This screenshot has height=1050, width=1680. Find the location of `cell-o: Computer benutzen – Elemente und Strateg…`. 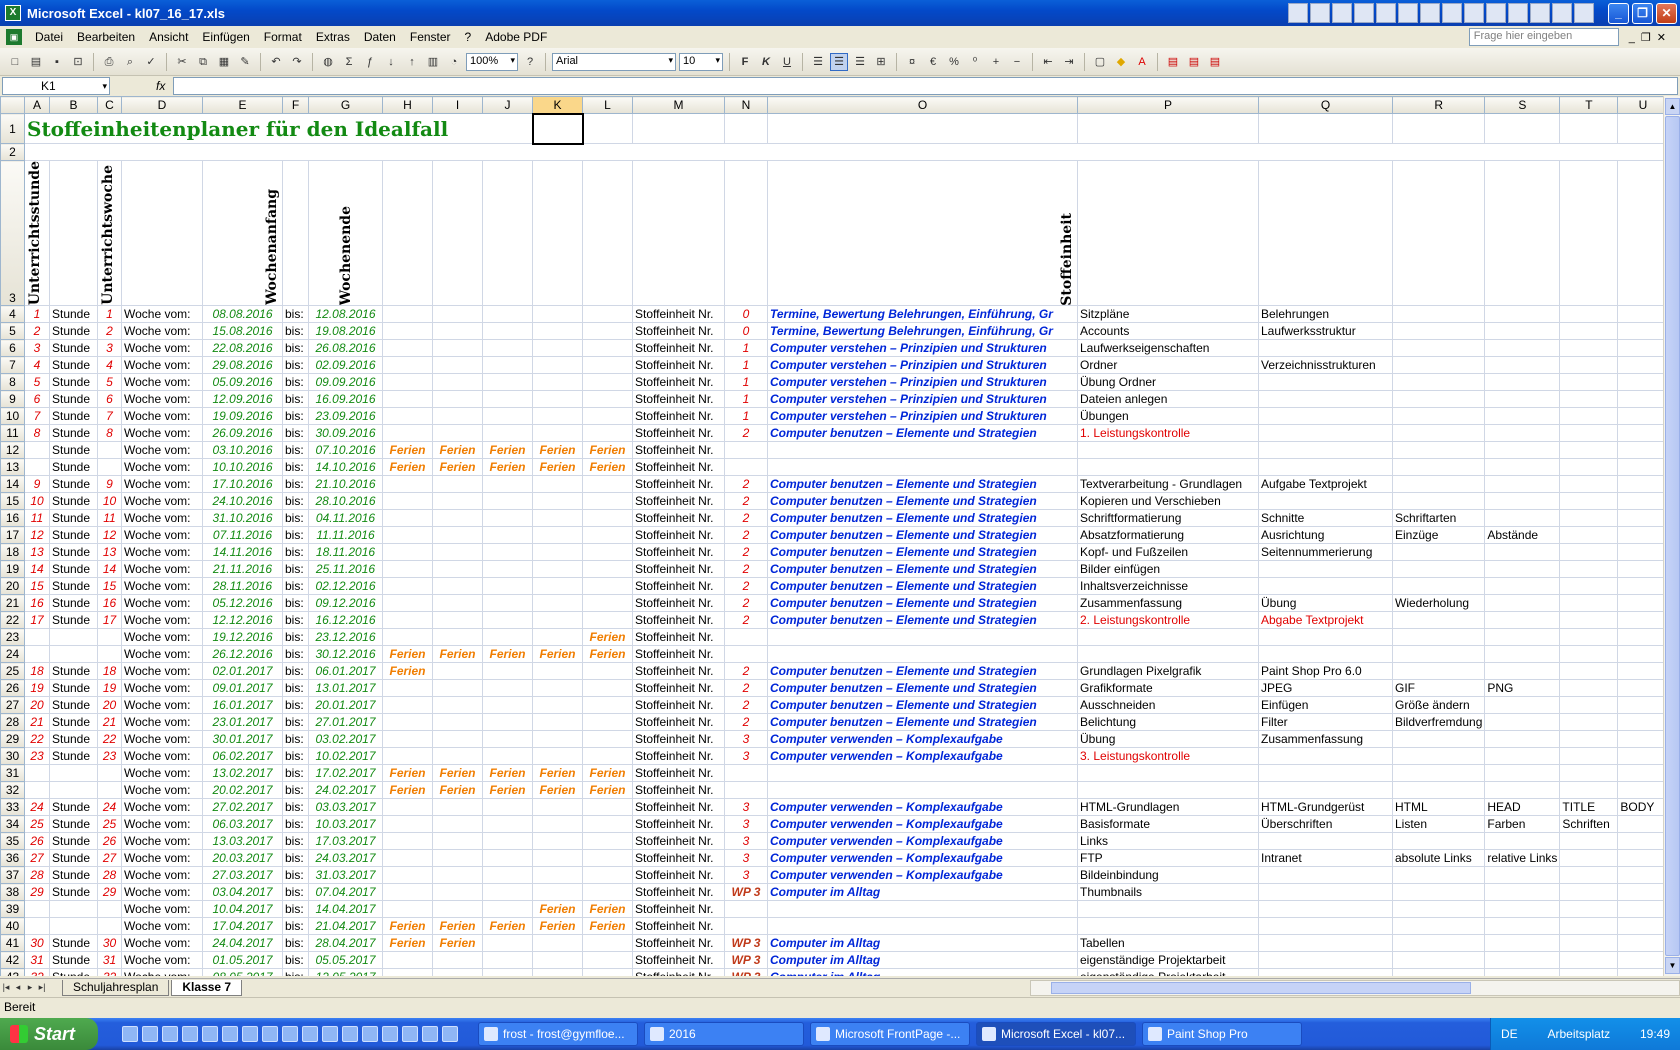

cell-o: Computer benutzen – Elemente und Strateg… is located at coordinates (922, 518).